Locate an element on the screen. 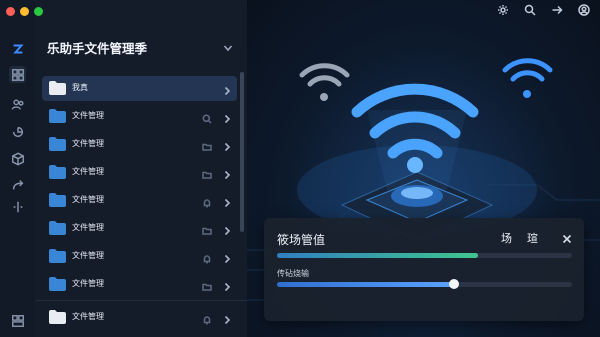 This screenshot has width=600, height=337. icon-rail is located at coordinates (18, 168).